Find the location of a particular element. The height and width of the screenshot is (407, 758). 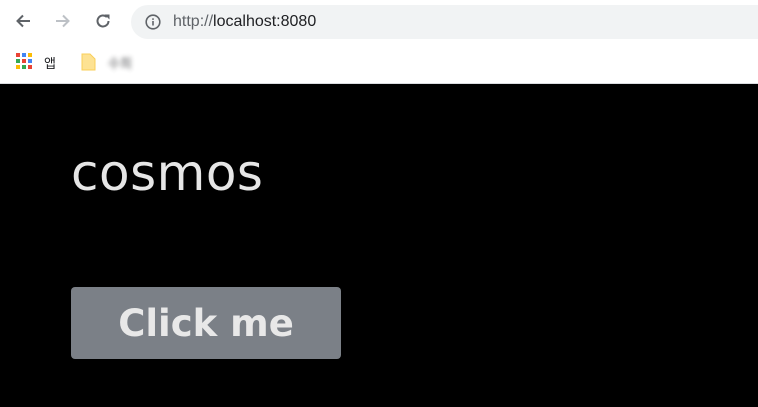

click-me-button: Click me is located at coordinates (206, 323).